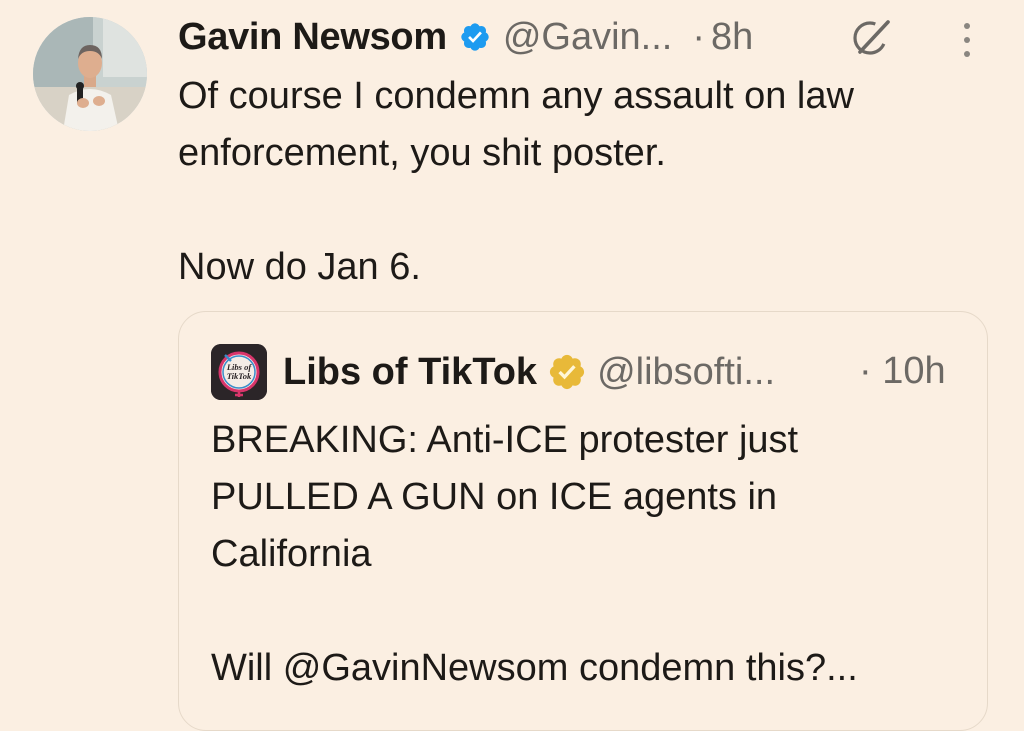 This screenshot has width=1024, height=731. What do you see at coordinates (967, 40) in the screenshot?
I see `more-vertical-icon` at bounding box center [967, 40].